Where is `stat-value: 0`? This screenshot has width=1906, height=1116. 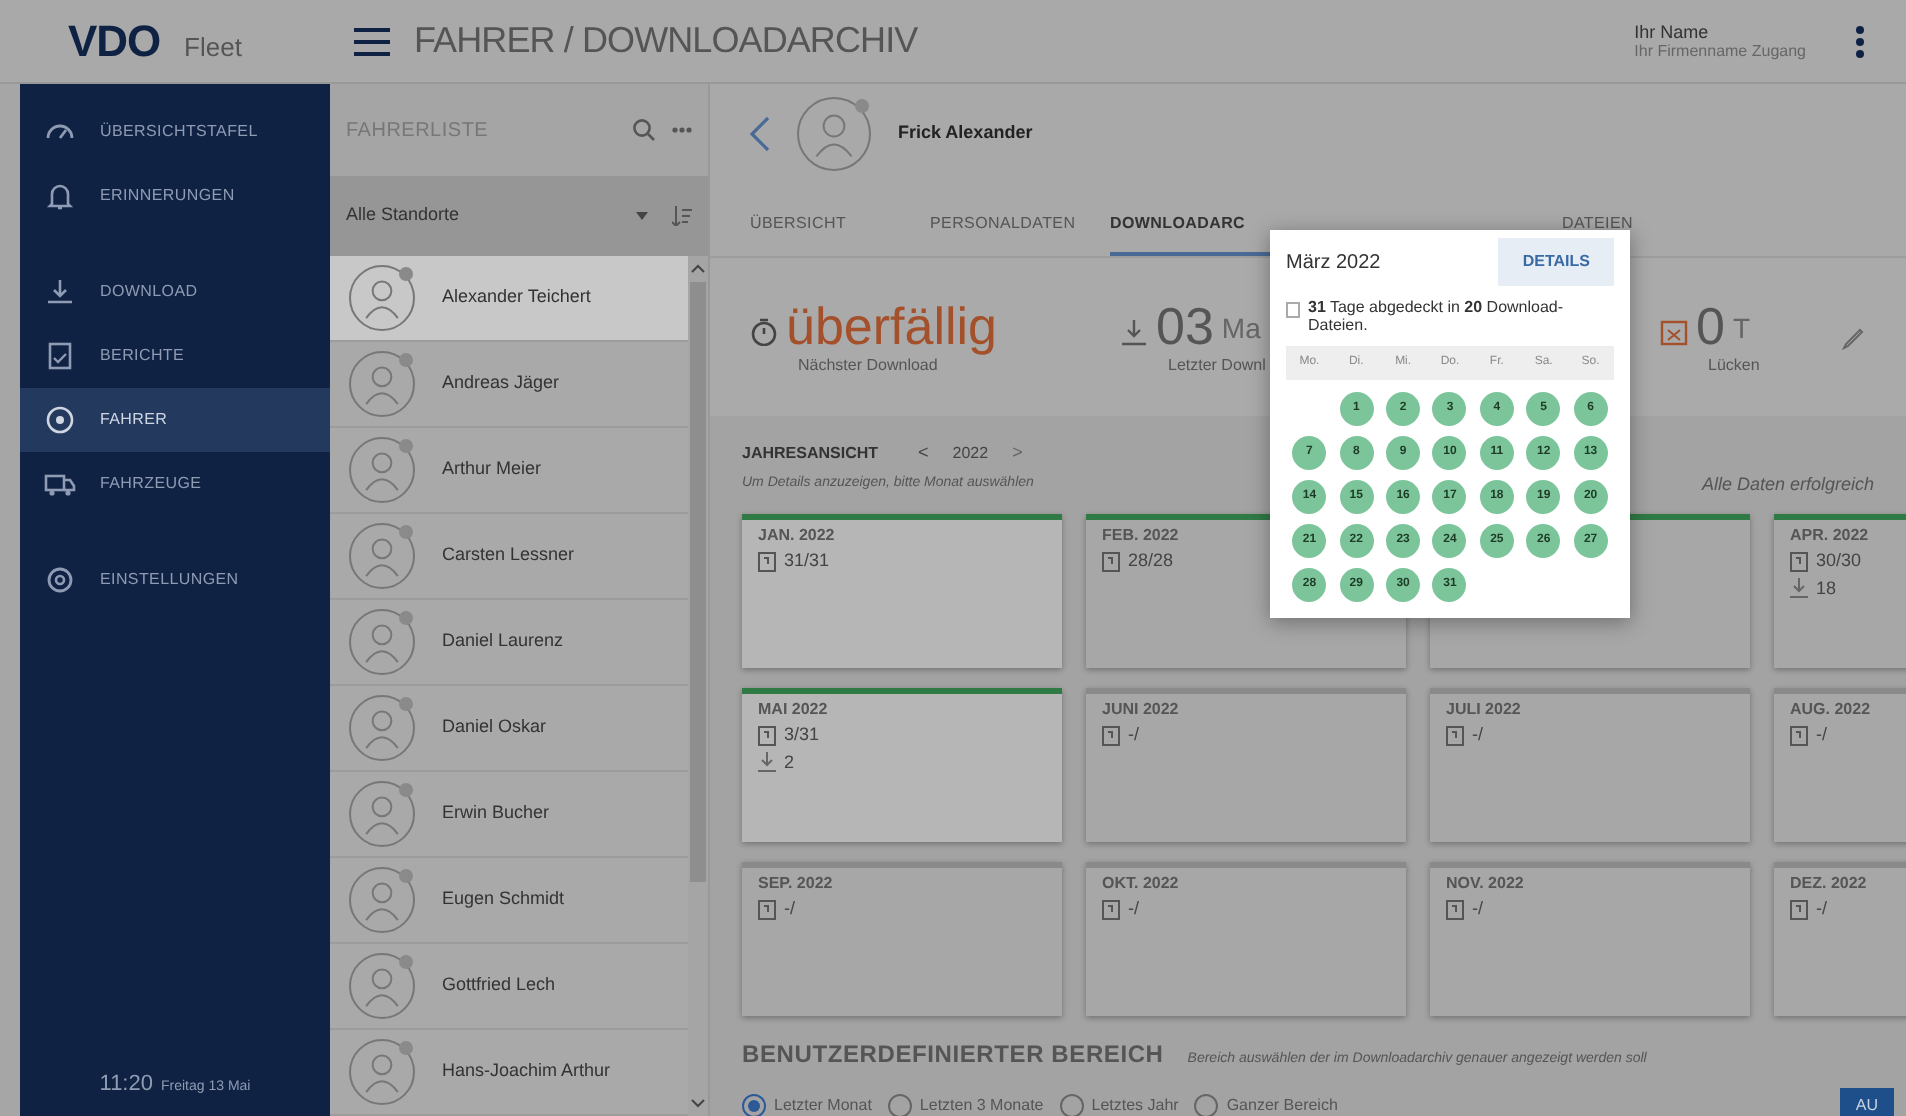 stat-value: 0 is located at coordinates (1710, 325).